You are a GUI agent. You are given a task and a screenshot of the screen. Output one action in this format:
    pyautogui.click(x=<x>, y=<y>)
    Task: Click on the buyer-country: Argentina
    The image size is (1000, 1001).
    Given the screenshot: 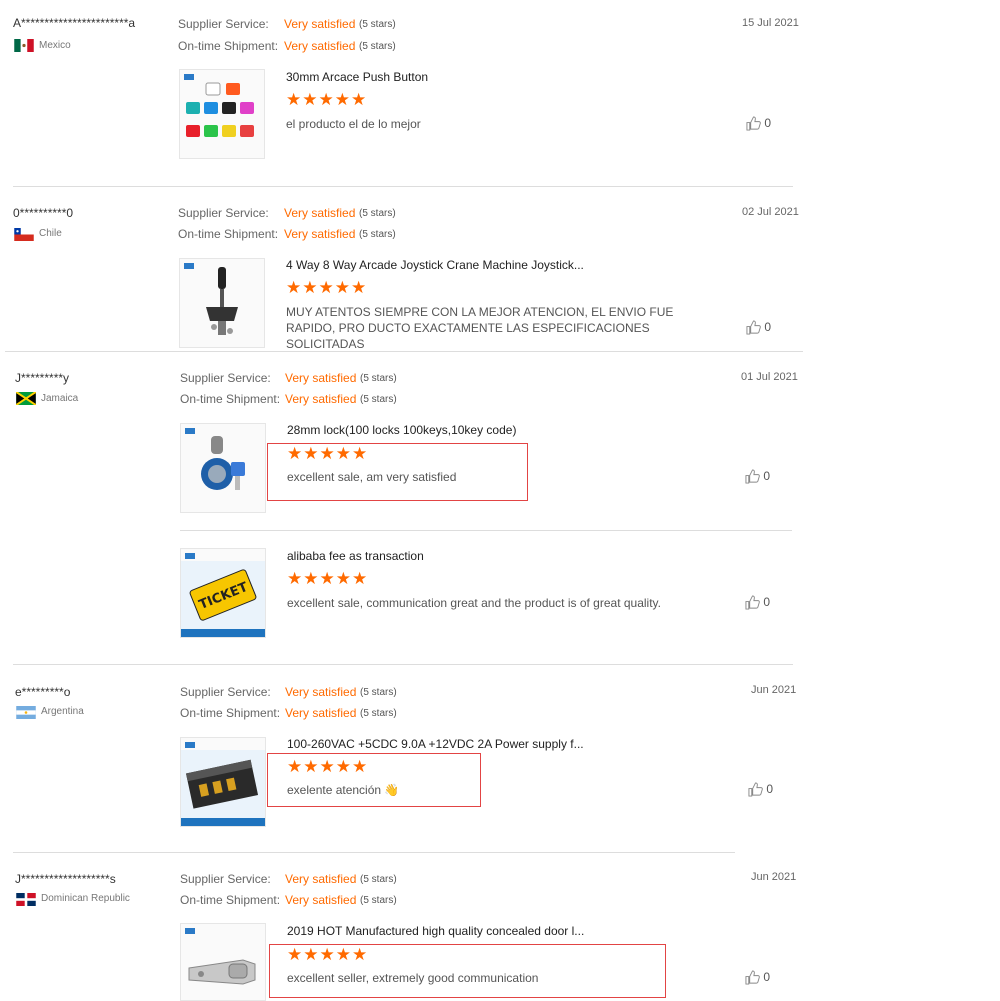 What is the action you would take?
    pyautogui.click(x=62, y=711)
    